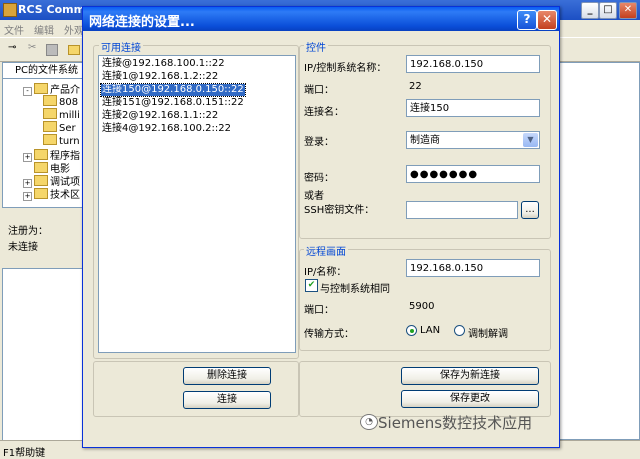 This screenshot has height=459, width=640. What do you see at coordinates (473, 108) in the screenshot?
I see `connection-name-input: 连接150` at bounding box center [473, 108].